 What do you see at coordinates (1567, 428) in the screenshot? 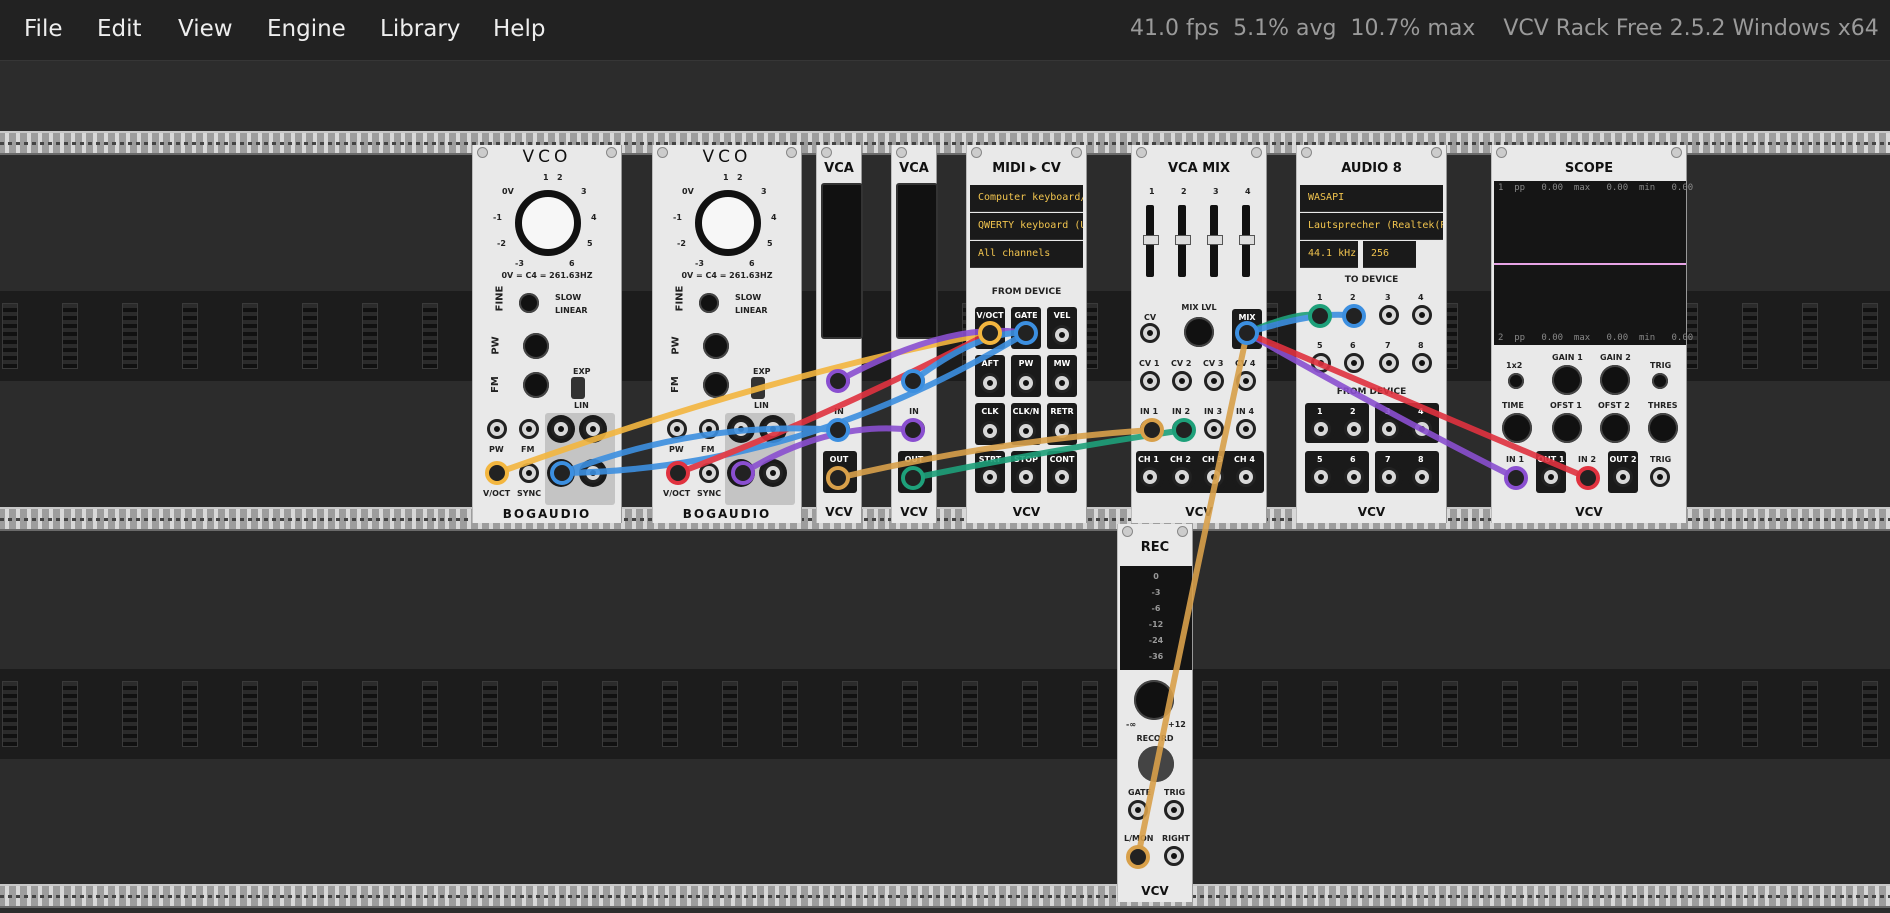
I see `ofst1-knob` at bounding box center [1567, 428].